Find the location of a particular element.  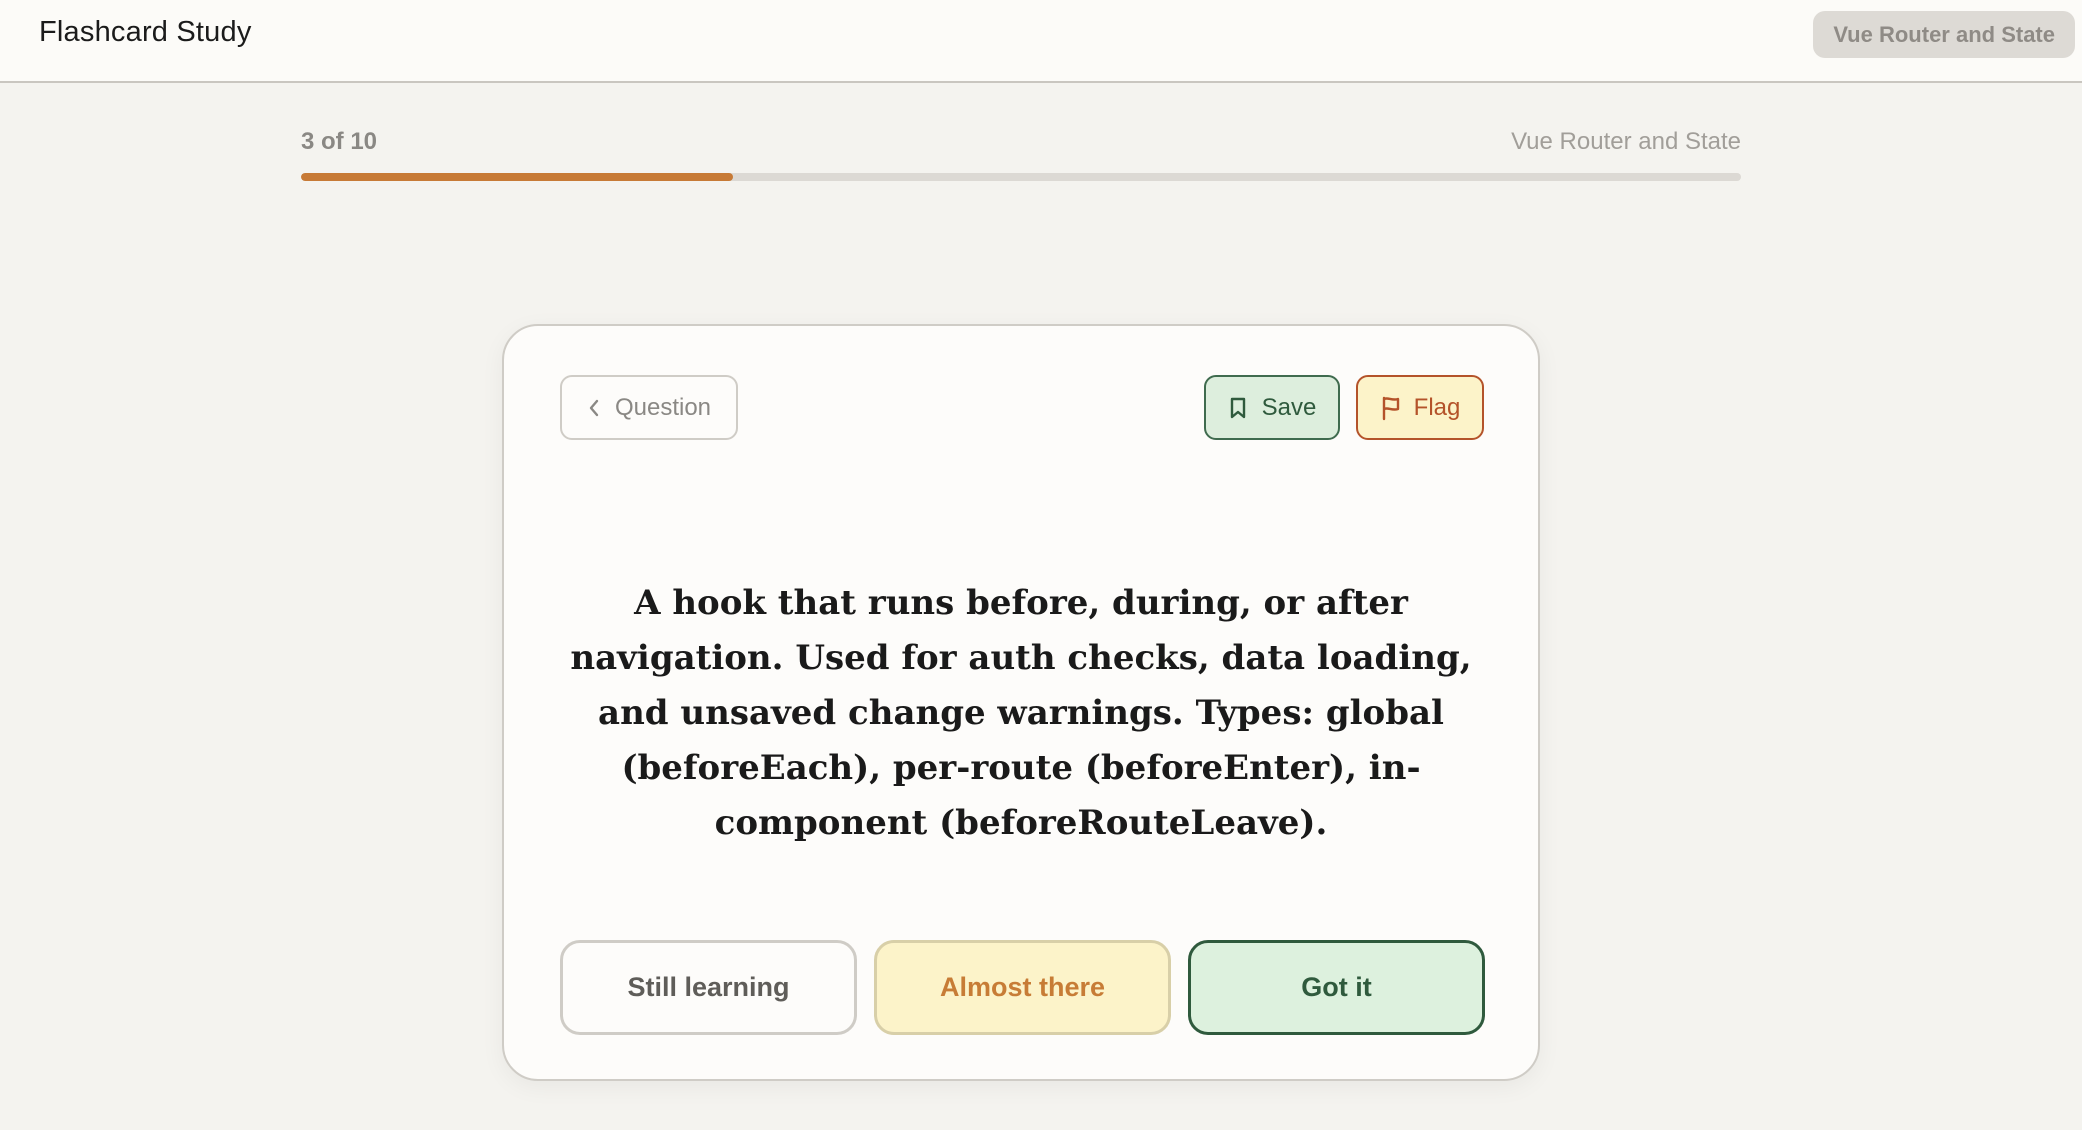

bookmark-icon is located at coordinates (1238, 408).